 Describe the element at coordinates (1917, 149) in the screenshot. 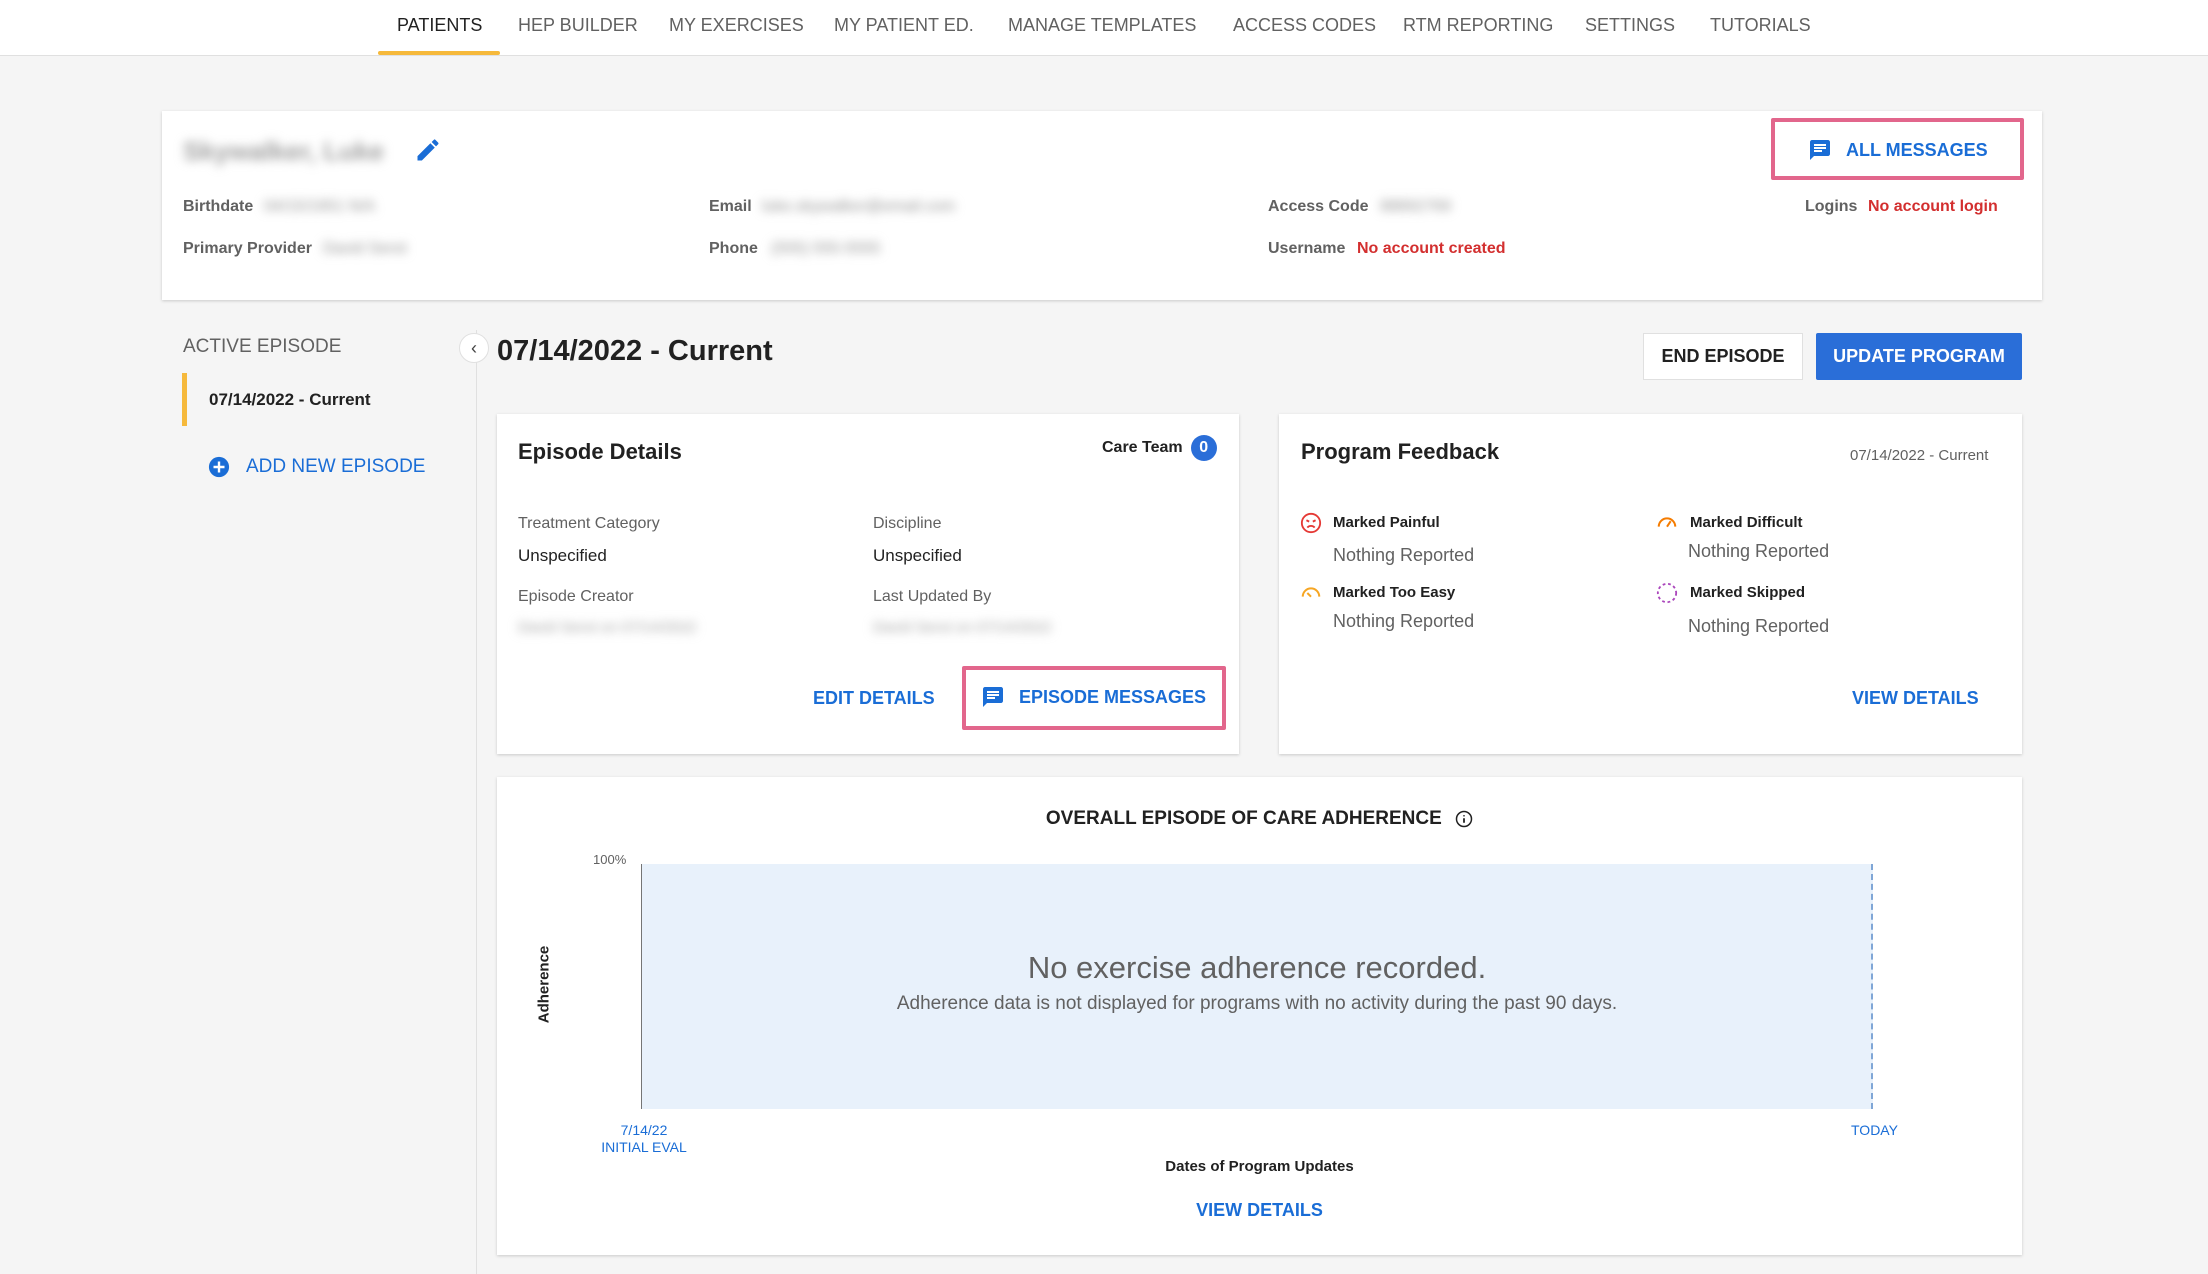

I see `all-messages-label: ALL MESSAGES` at that location.